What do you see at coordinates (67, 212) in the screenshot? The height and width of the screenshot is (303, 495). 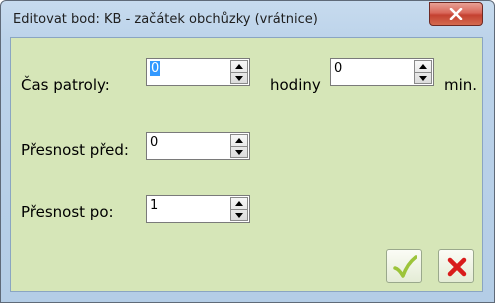 I see `accuracy-after-label: Přesnost po:` at bounding box center [67, 212].